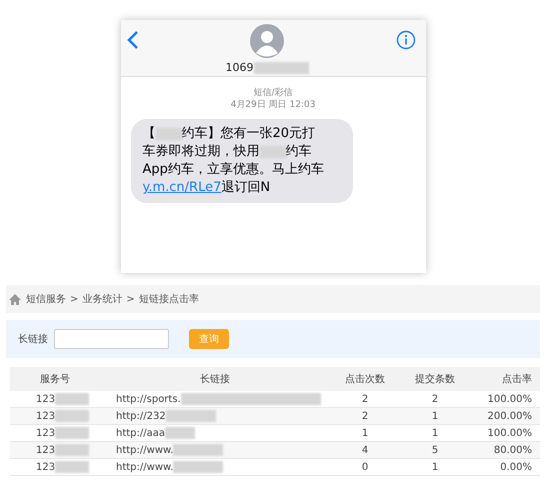  I want to click on table-cell-text: 4, so click(365, 451).